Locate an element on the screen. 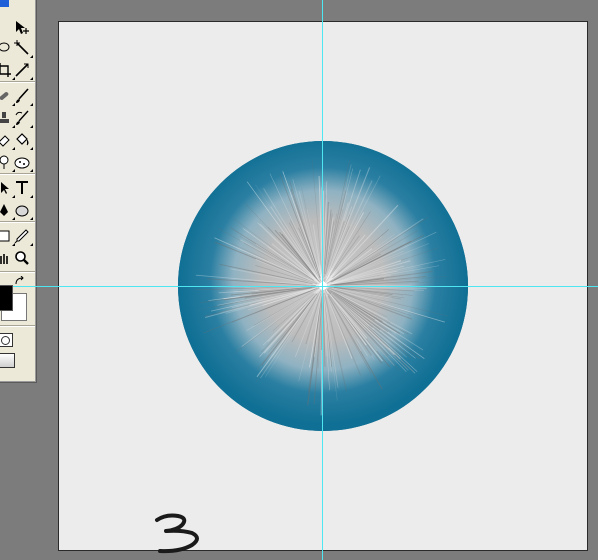  eraser-tool is located at coordinates (7, 140).